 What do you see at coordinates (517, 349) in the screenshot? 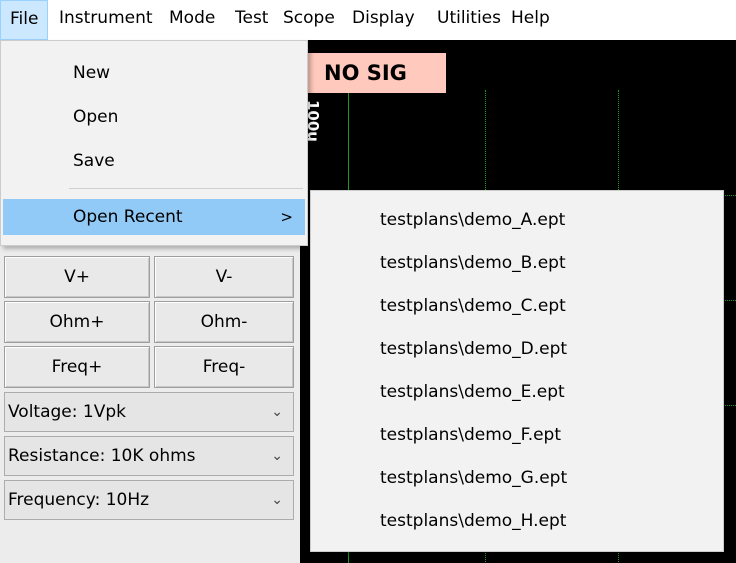
I see `recent-file-item: testplans\demo_D.ept` at bounding box center [517, 349].